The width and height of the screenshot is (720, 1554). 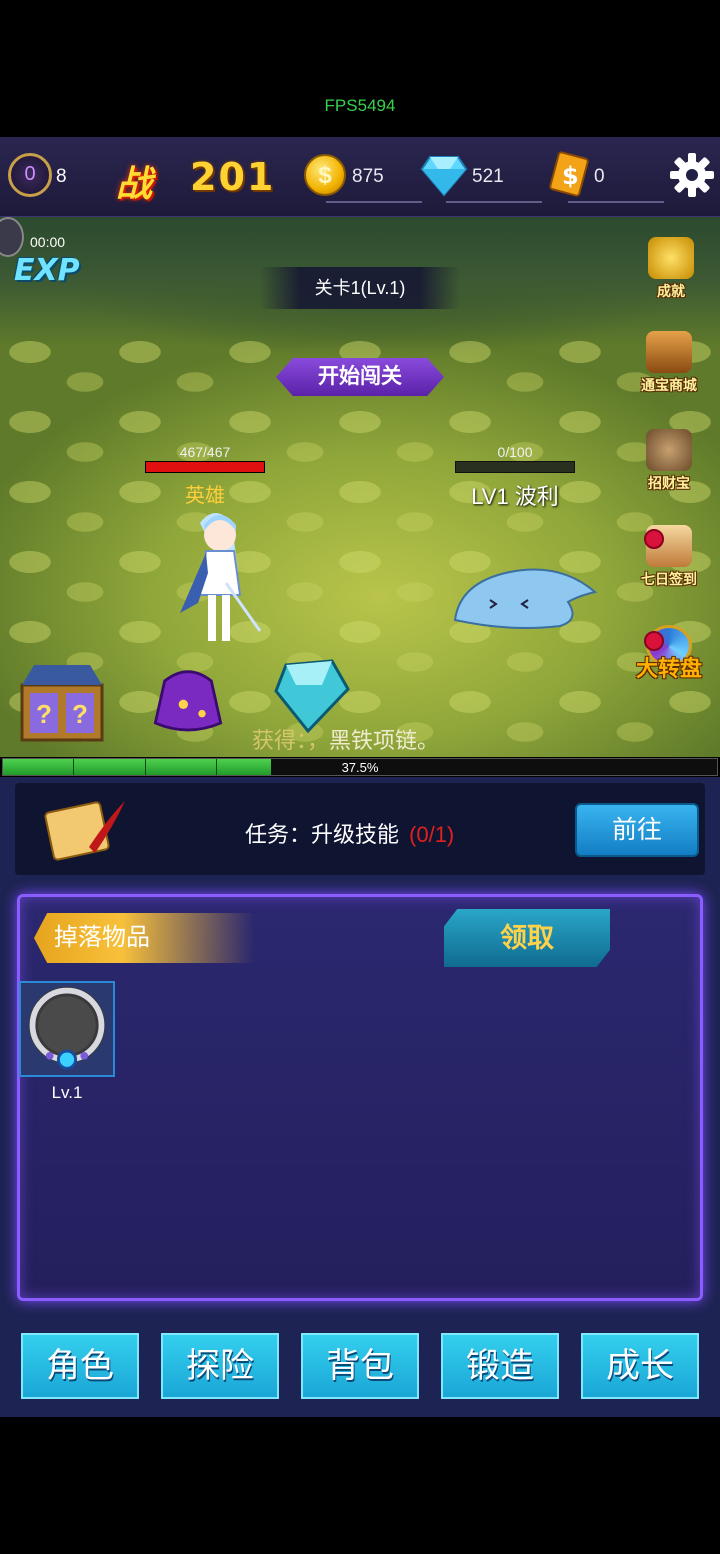 What do you see at coordinates (61, 176) in the screenshot?
I see `vip-count: 8` at bounding box center [61, 176].